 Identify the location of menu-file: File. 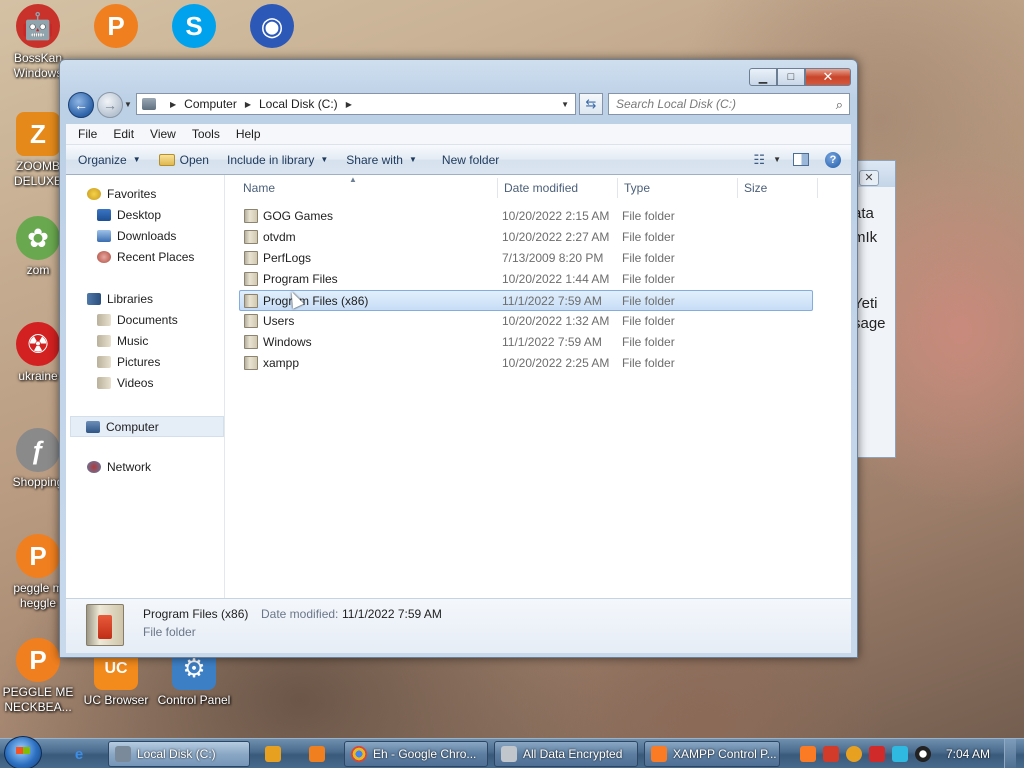
(87, 134).